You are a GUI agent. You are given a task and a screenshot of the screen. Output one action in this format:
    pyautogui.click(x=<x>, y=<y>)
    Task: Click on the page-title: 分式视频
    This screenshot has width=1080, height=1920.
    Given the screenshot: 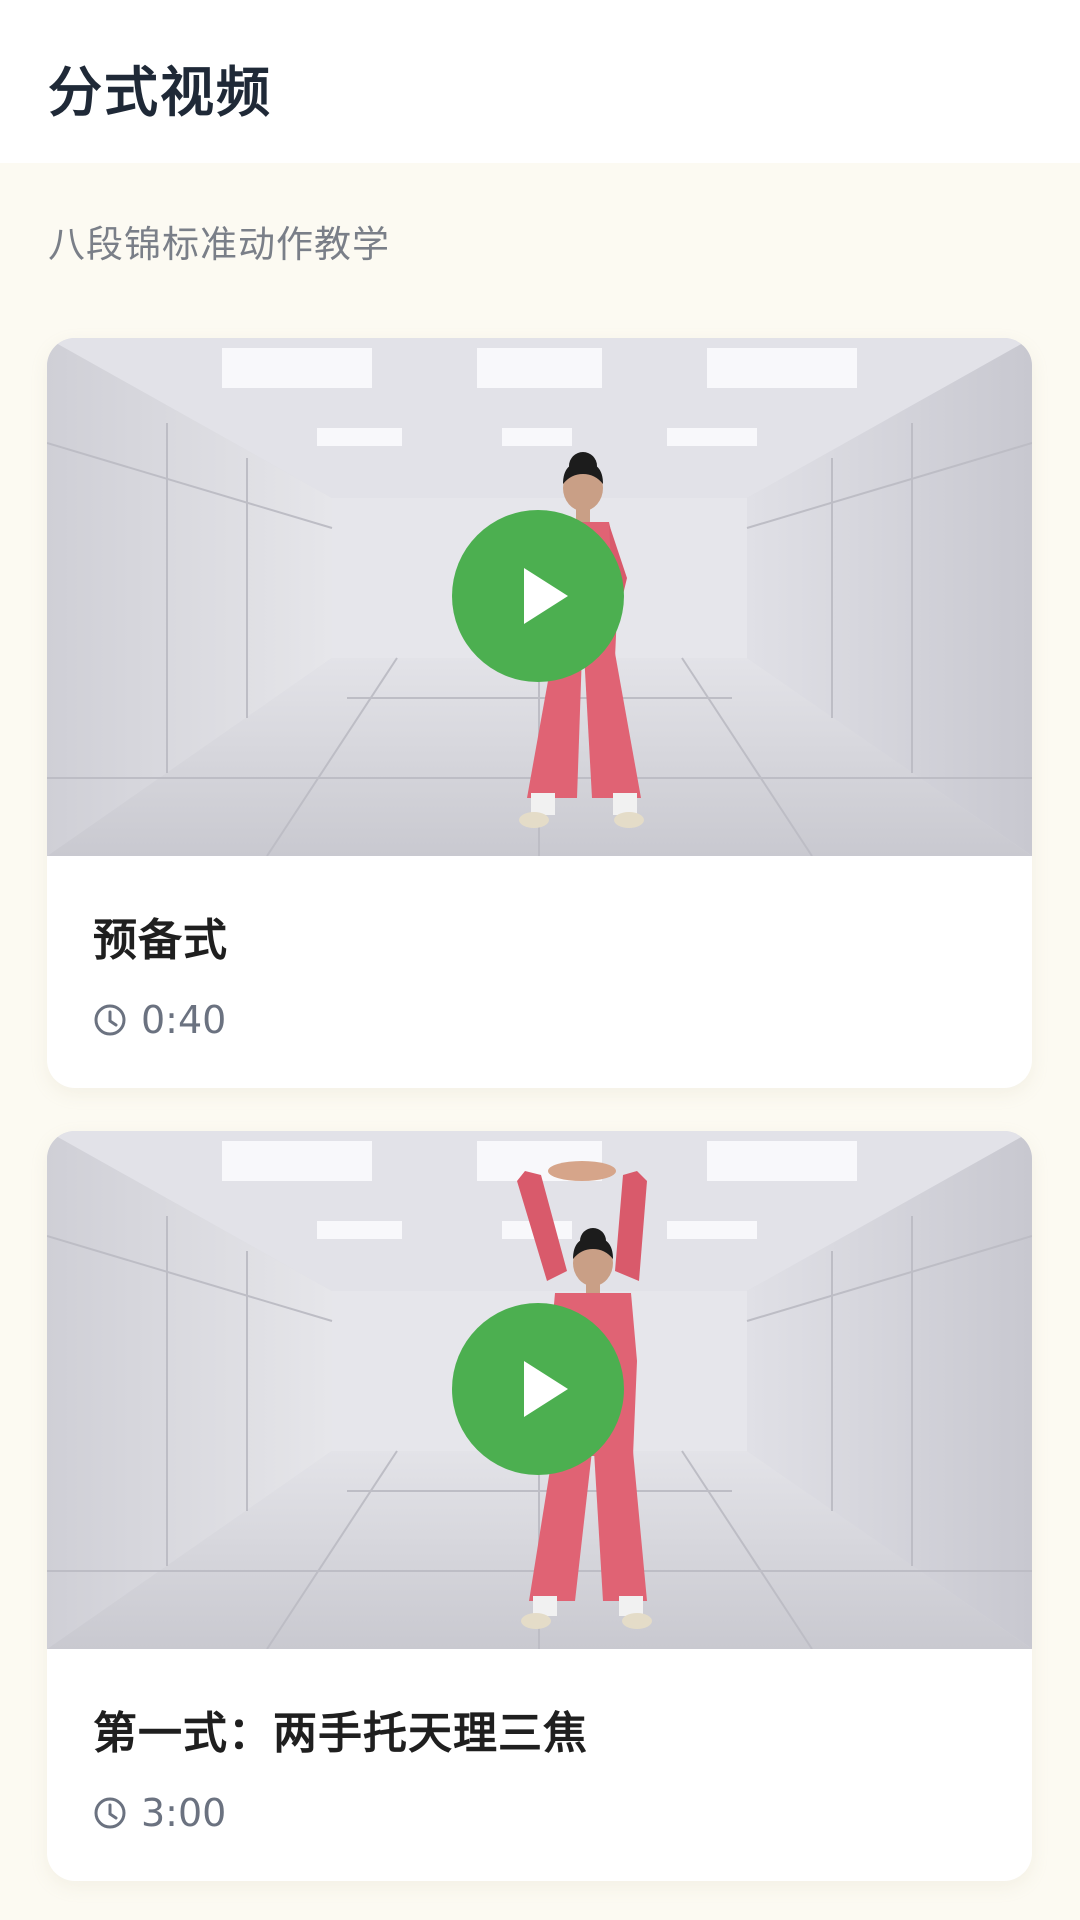 What is the action you would take?
    pyautogui.click(x=160, y=92)
    